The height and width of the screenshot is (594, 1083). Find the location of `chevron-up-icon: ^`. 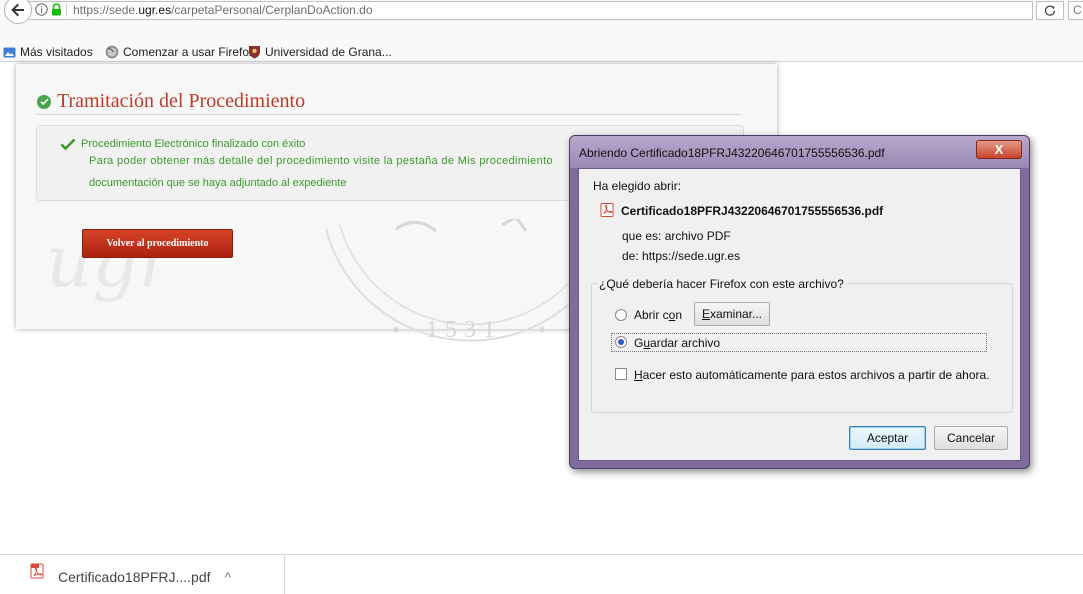

chevron-up-icon: ^ is located at coordinates (228, 577).